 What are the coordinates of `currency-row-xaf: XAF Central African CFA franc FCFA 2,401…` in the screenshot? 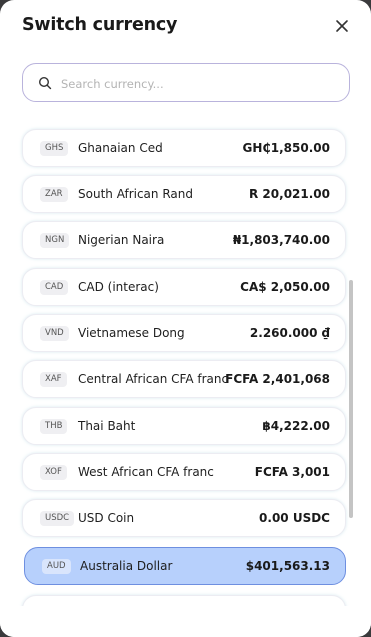 It's located at (184, 379).